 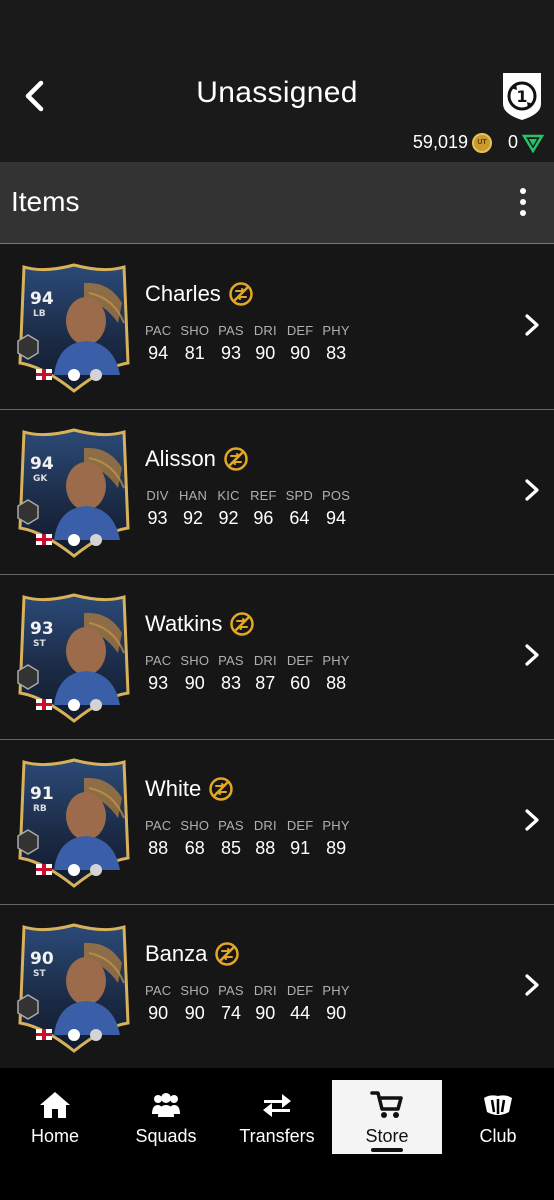 I want to click on stat: DRI 90, so click(x=265, y=343).